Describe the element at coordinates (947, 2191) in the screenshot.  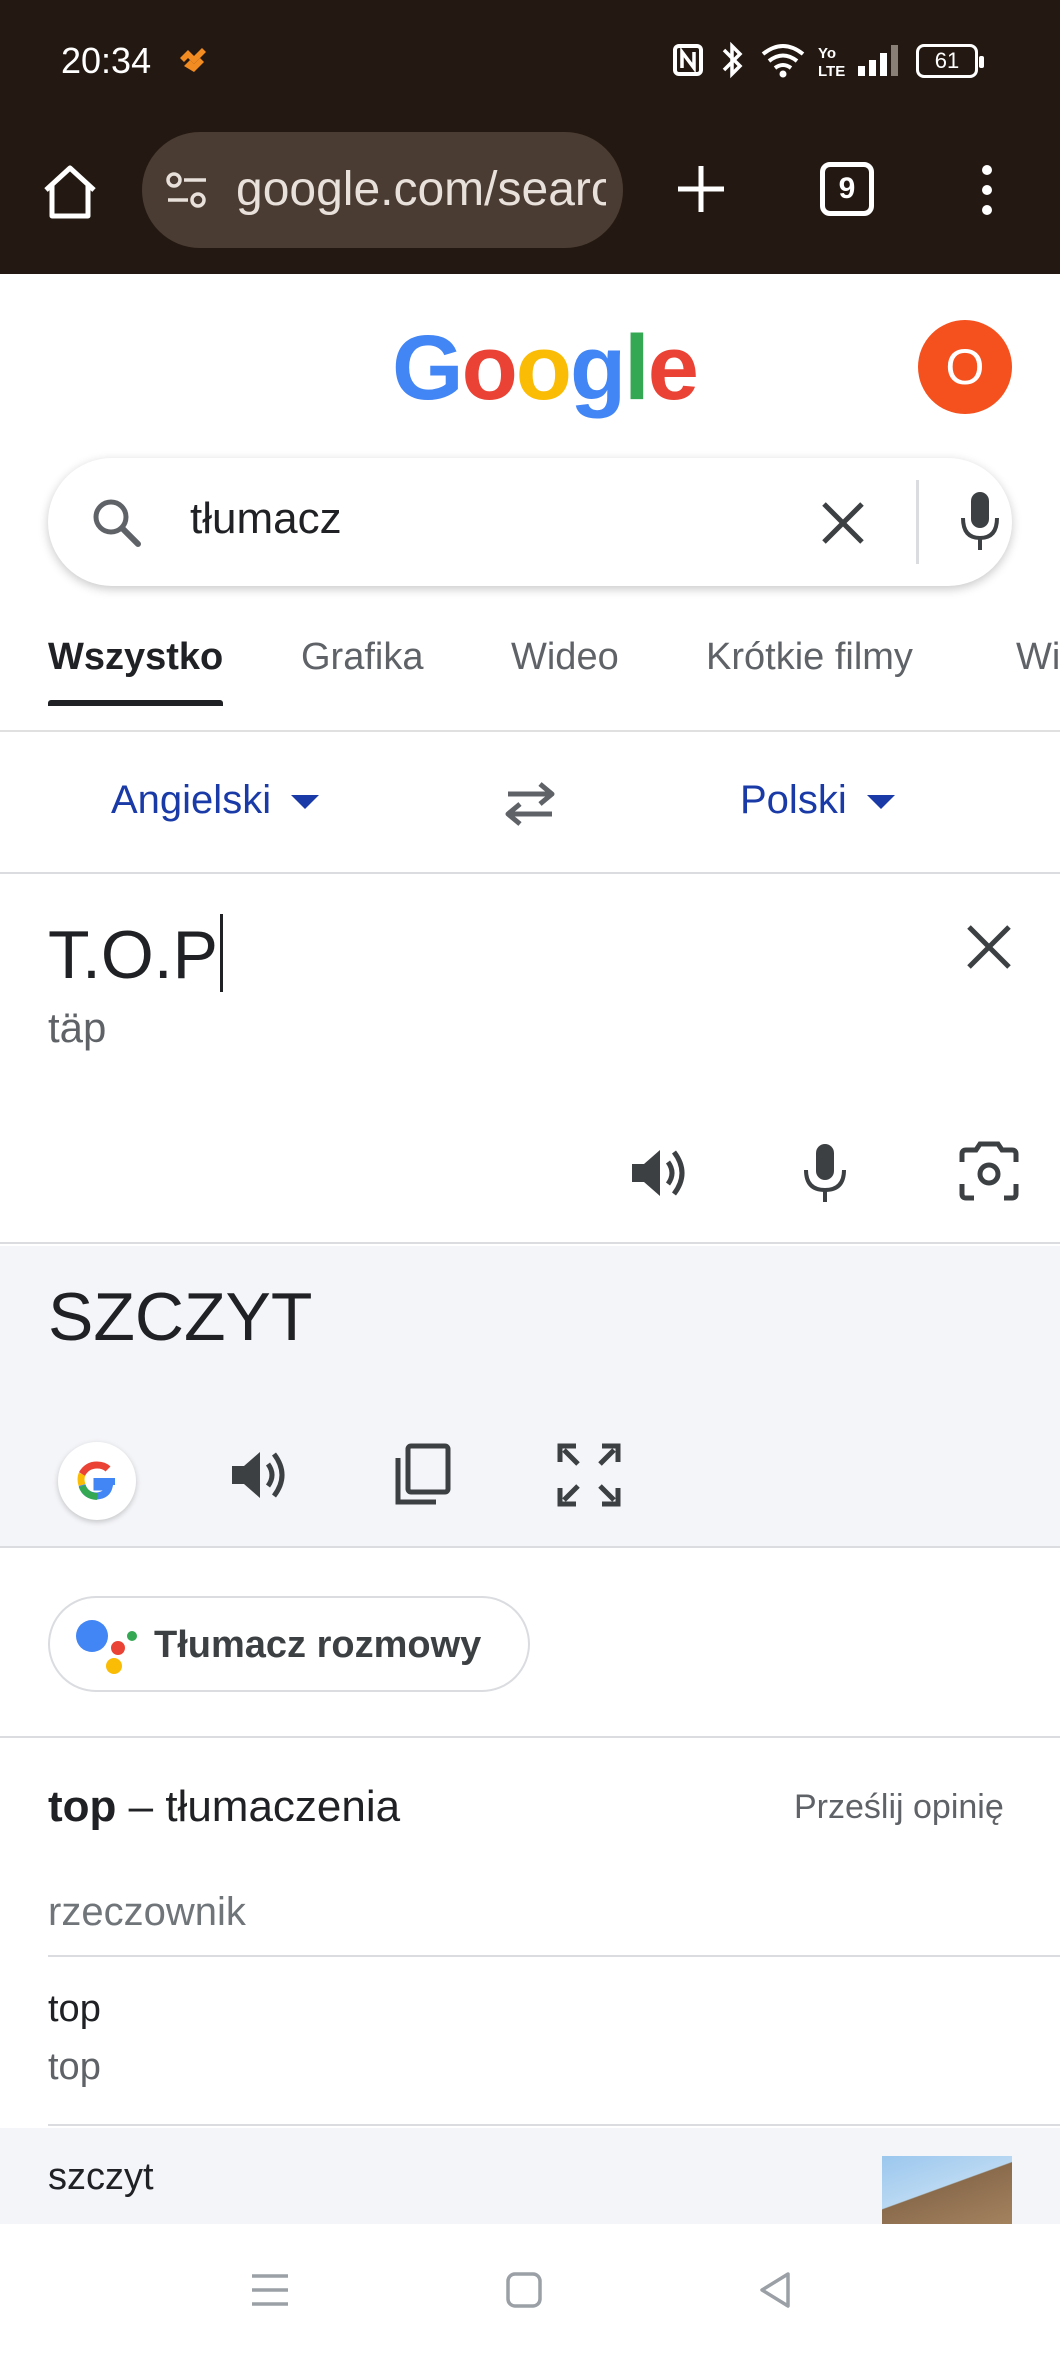
I see `entry-thumbnail-image` at that location.